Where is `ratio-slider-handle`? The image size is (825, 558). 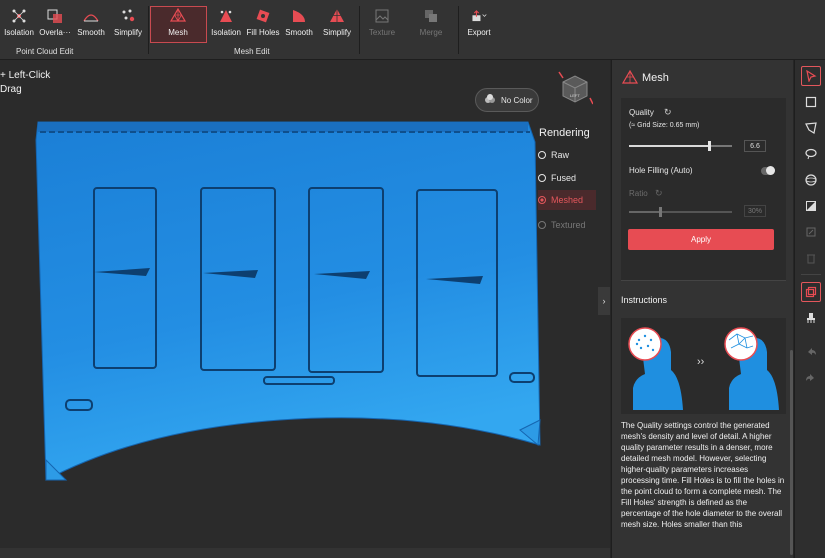 ratio-slider-handle is located at coordinates (660, 212).